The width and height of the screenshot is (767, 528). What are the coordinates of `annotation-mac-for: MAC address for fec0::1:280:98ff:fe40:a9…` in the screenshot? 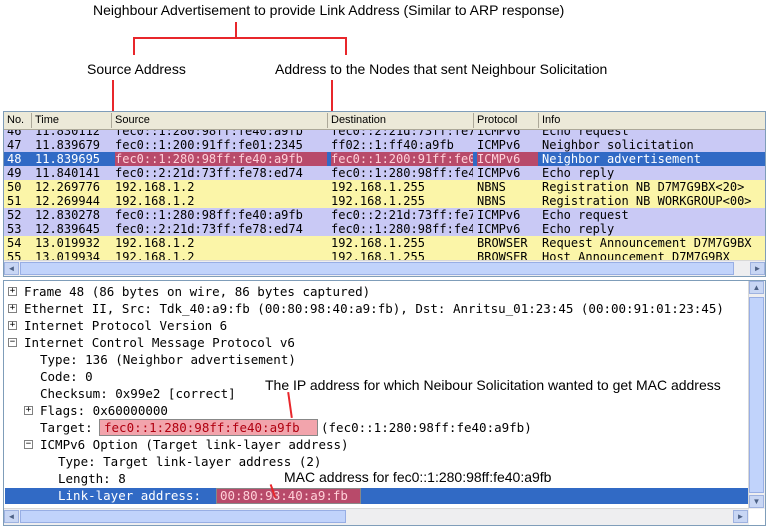 It's located at (418, 477).